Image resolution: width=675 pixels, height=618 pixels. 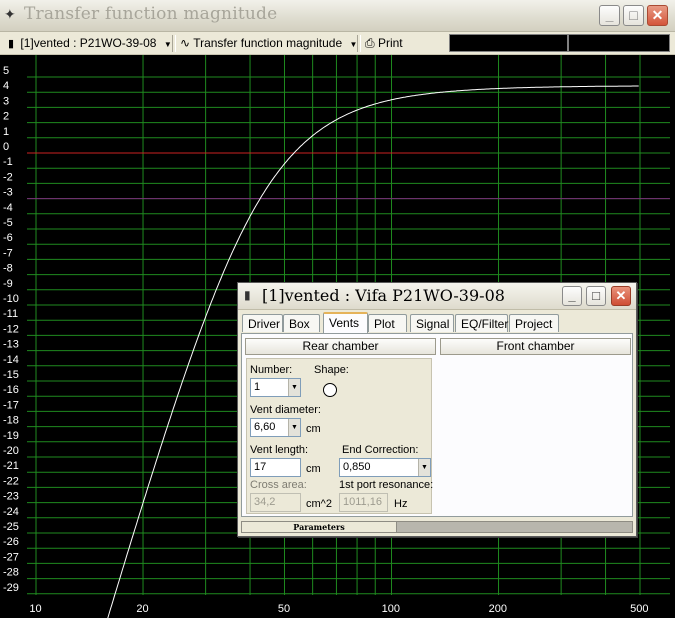 What do you see at coordinates (268, 43) in the screenshot?
I see `view-dropdown: ∿ Transfer function magnitude ▼` at bounding box center [268, 43].